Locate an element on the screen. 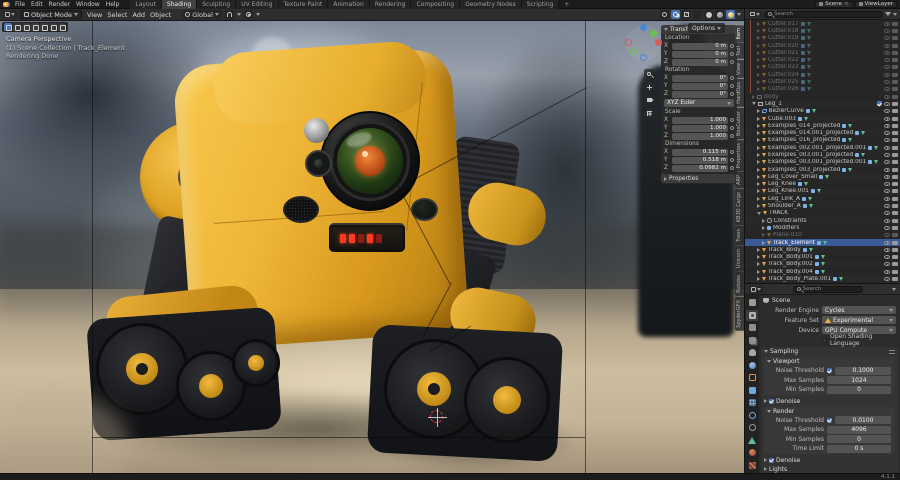 The height and width of the screenshot is (480, 900). properties-editor-button is located at coordinates (756, 289).